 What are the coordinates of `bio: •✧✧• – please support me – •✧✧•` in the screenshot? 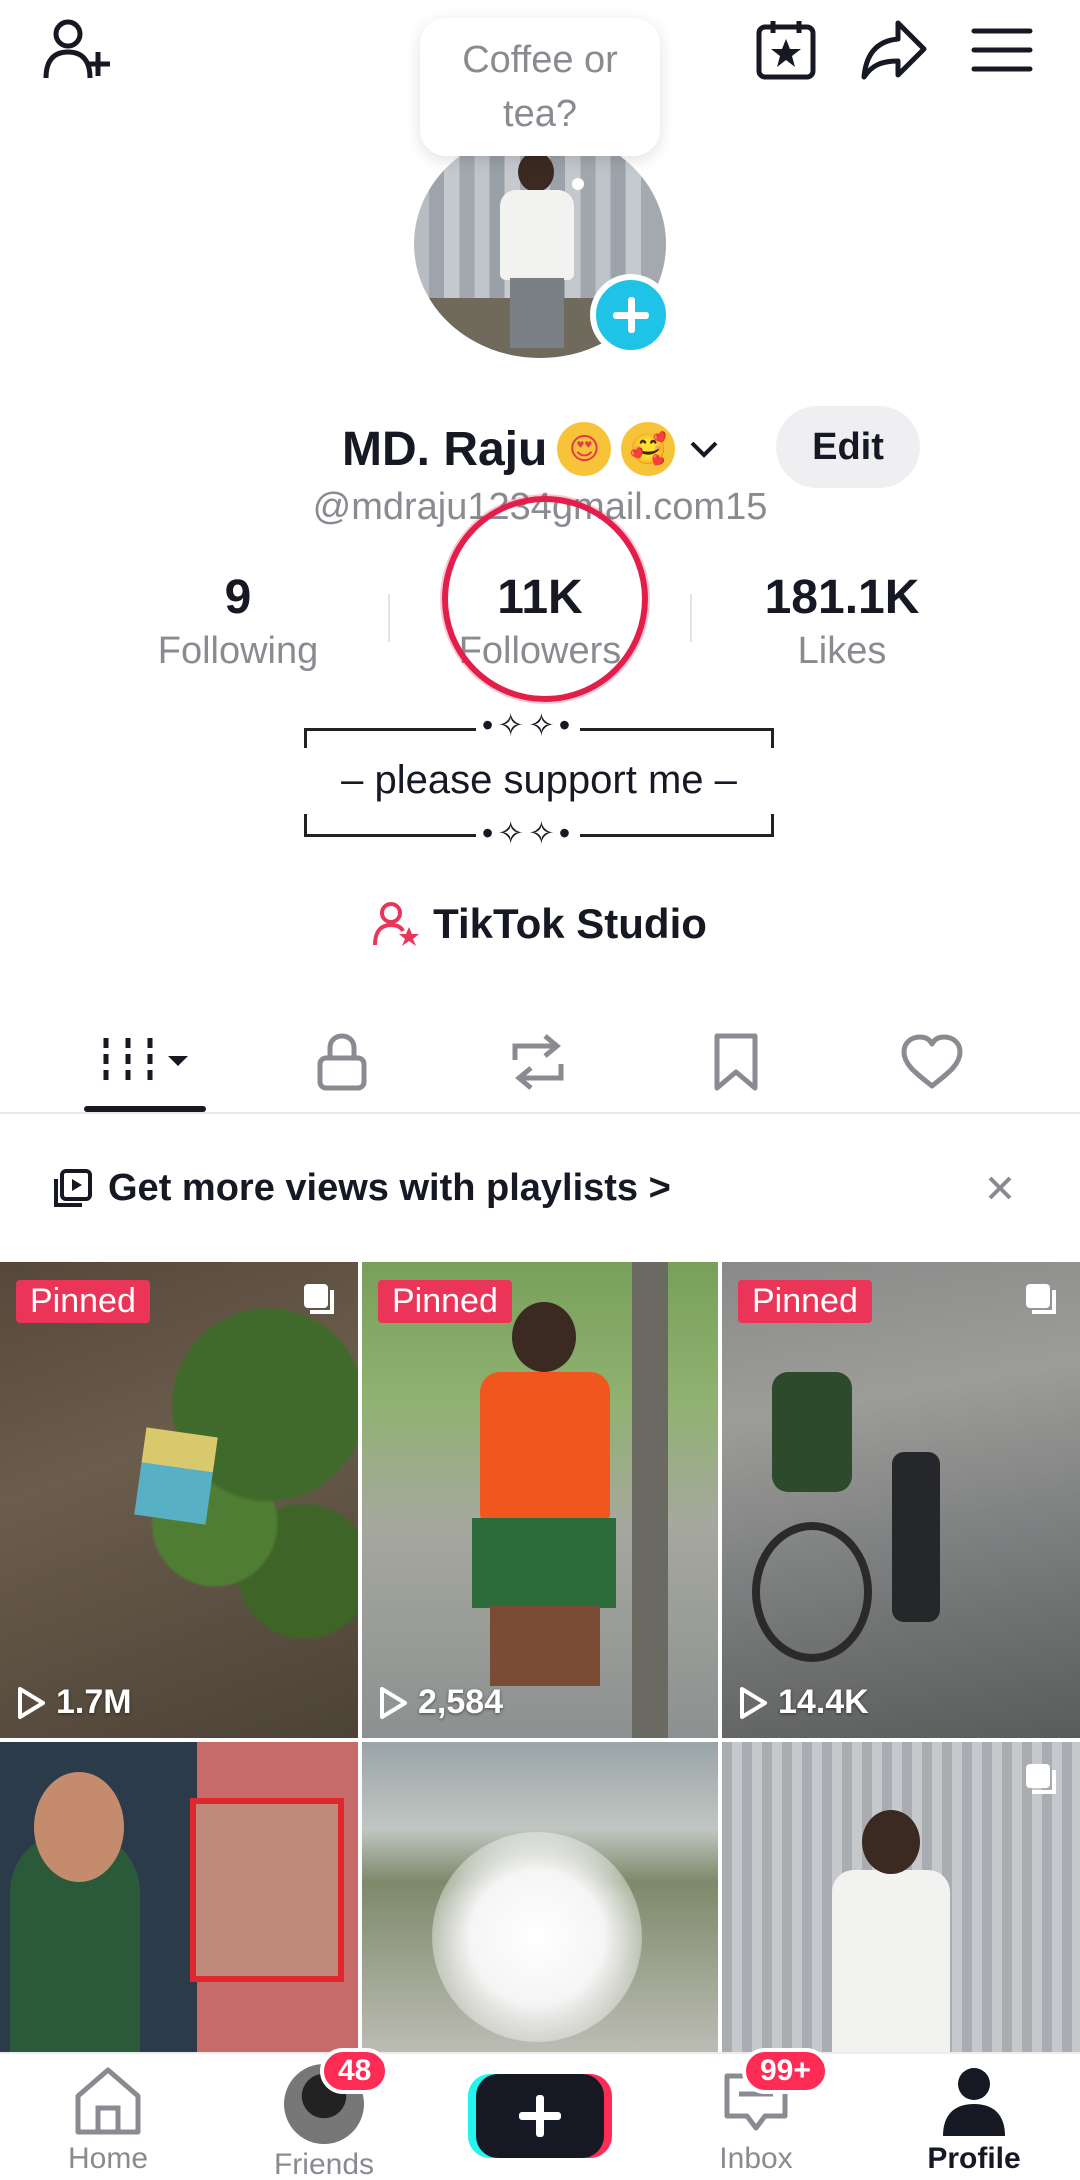 It's located at (539, 779).